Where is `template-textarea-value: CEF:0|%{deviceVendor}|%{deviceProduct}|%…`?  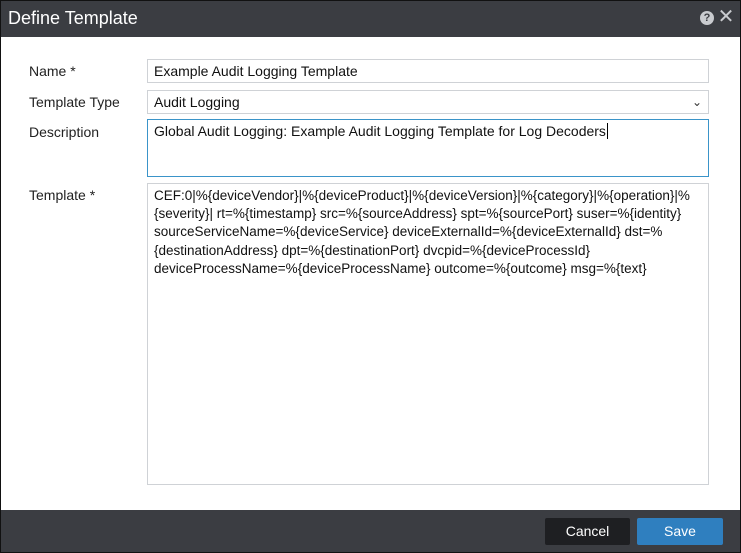
template-textarea-value: CEF:0|%{deviceVendor}|%{deviceProduct}|%… is located at coordinates (422, 232).